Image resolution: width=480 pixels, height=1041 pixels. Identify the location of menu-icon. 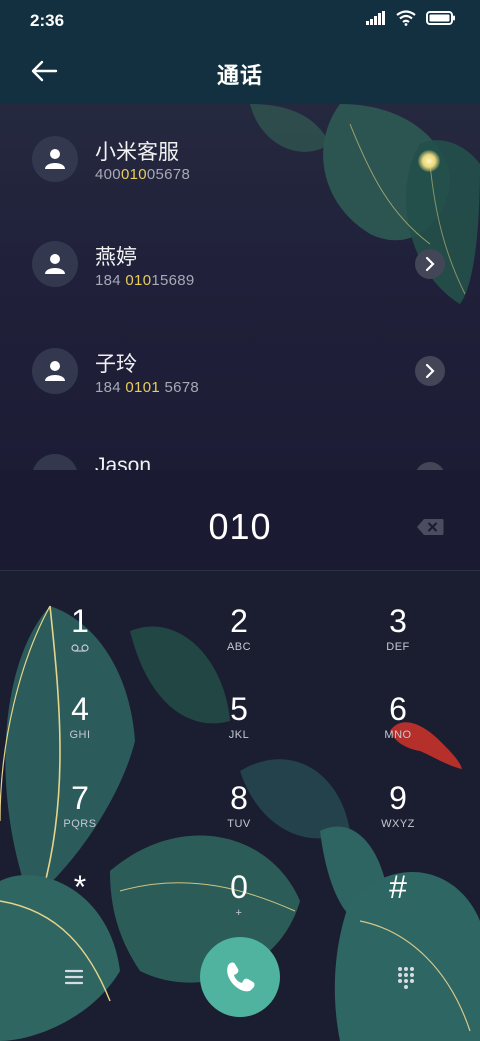
(74, 977).